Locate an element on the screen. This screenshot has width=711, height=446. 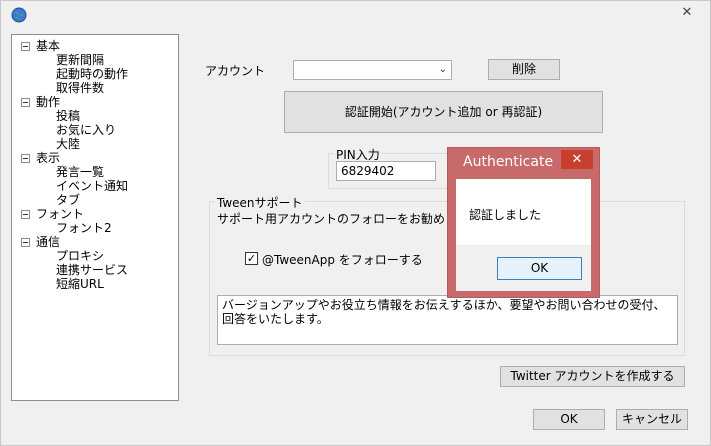
tree-item: 投稿 is located at coordinates (68, 116).